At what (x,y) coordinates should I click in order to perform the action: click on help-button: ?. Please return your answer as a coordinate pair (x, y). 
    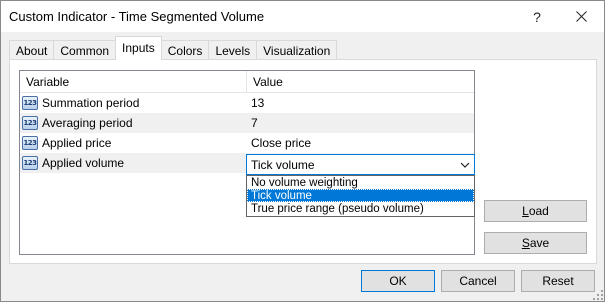
    Looking at the image, I should click on (537, 16).